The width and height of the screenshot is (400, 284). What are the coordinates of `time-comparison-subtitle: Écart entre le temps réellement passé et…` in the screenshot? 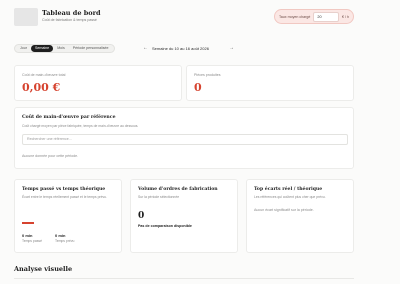 It's located at (64, 197).